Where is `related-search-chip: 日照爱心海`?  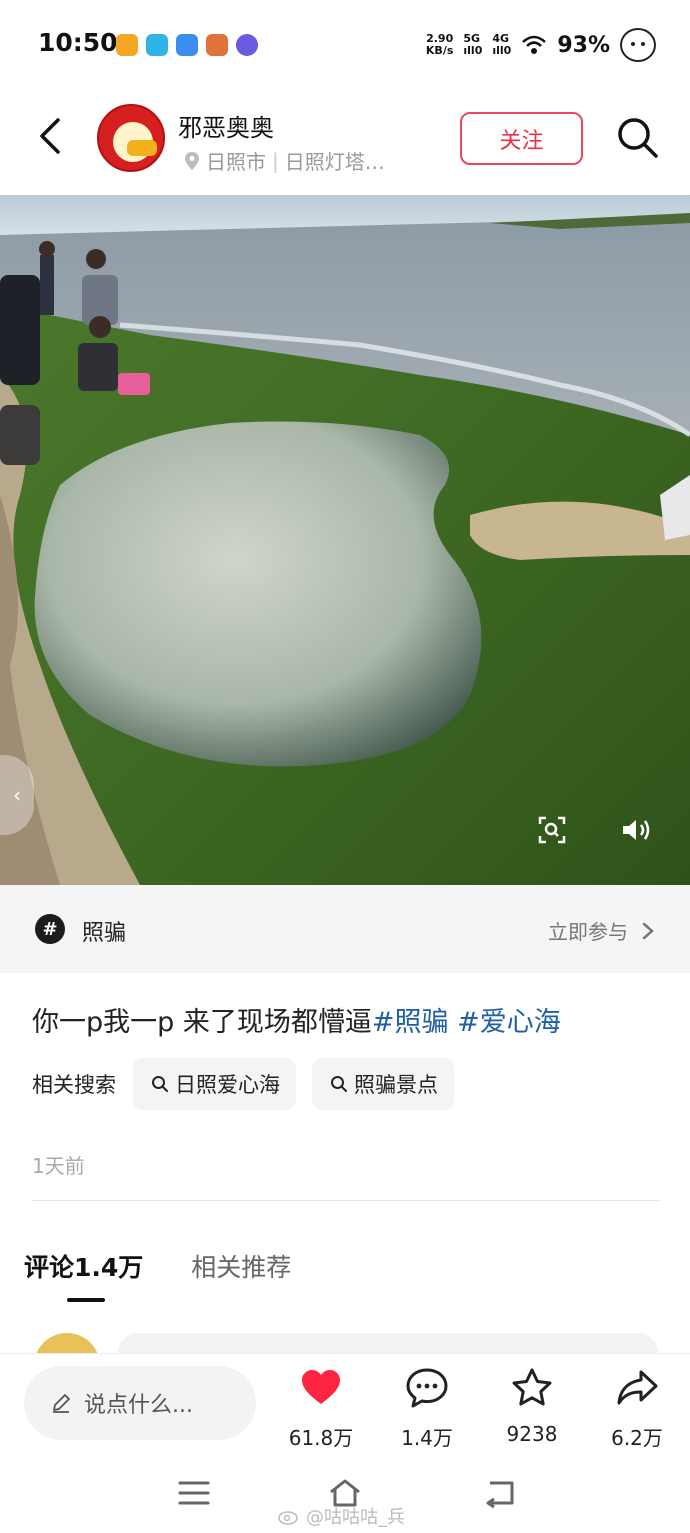 related-search-chip: 日照爱心海 is located at coordinates (214, 1084).